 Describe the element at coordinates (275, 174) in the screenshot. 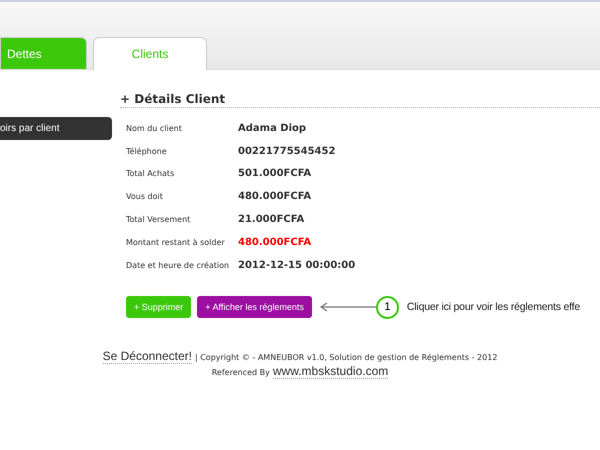

I see `field-value: 501.000FCFA` at that location.